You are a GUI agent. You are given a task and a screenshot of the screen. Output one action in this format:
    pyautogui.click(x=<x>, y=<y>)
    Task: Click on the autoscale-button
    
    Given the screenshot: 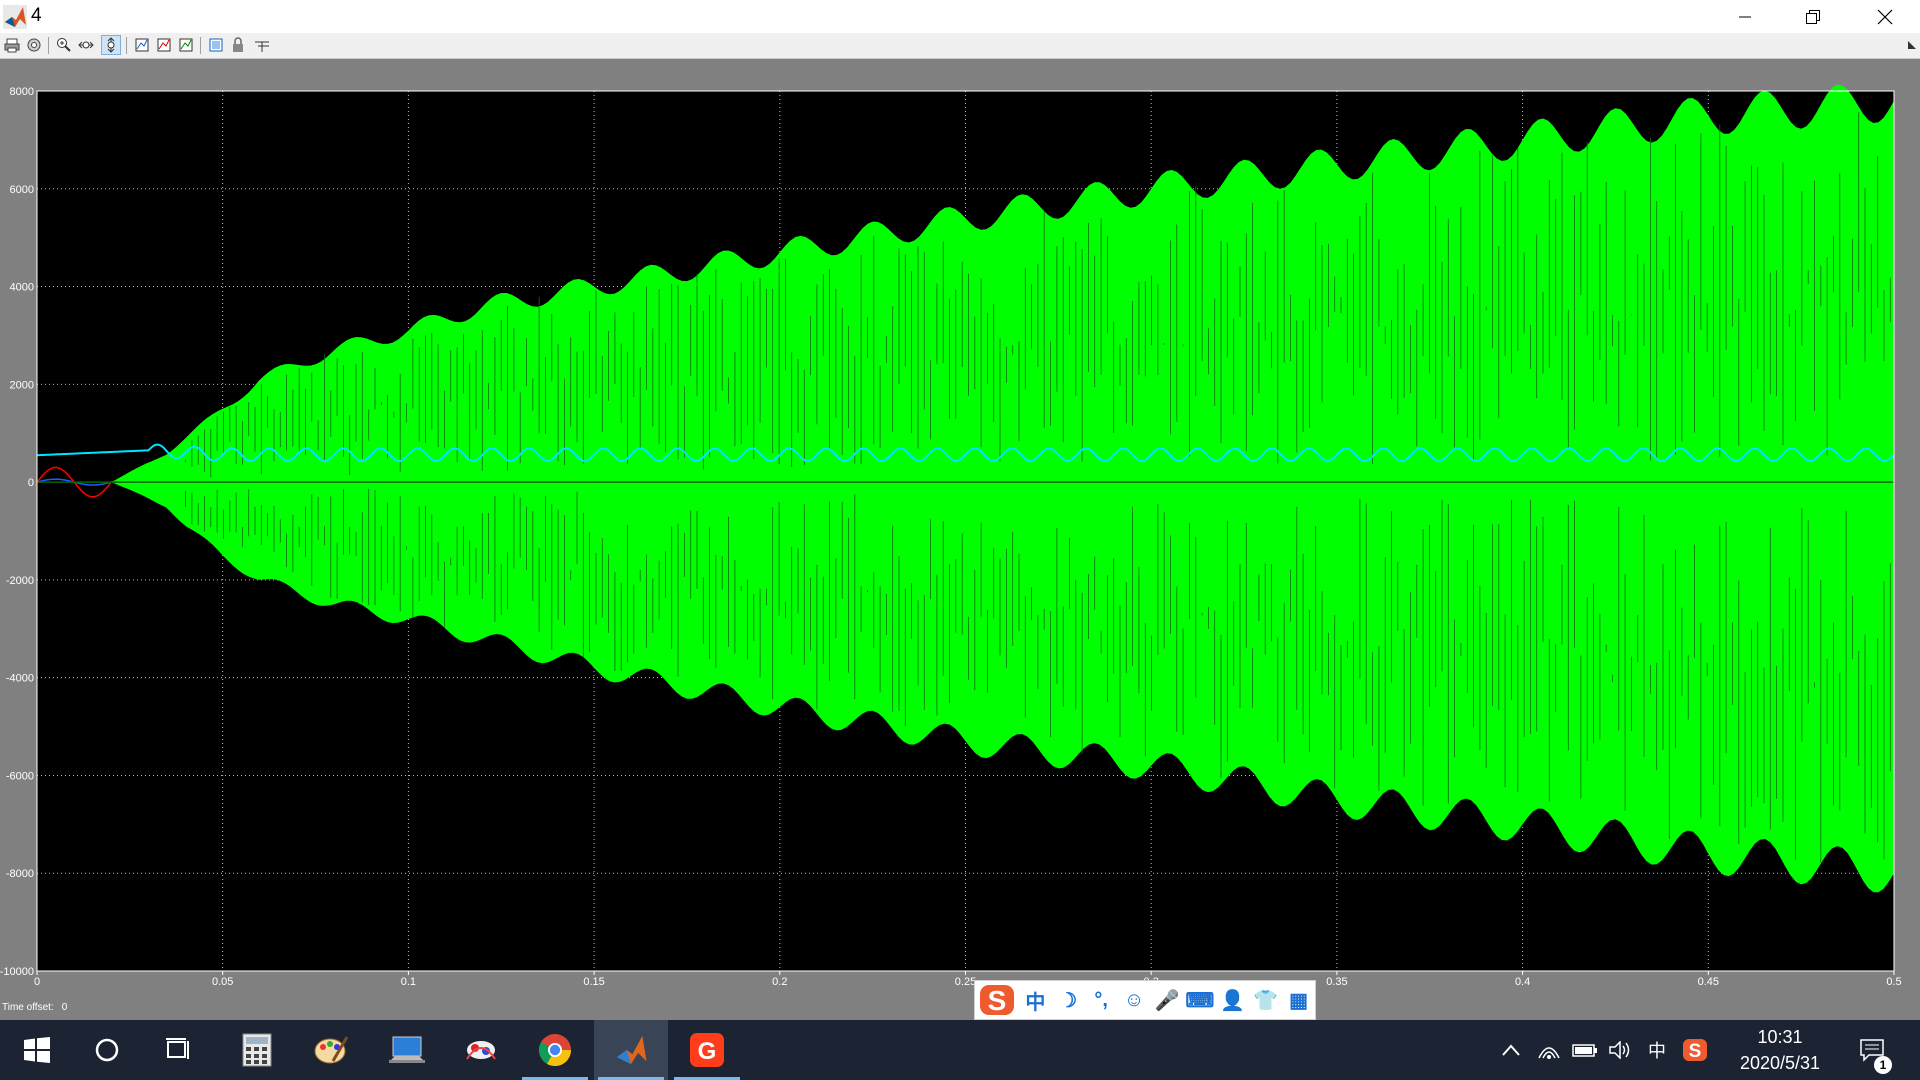 What is the action you would take?
    pyautogui.click(x=142, y=45)
    